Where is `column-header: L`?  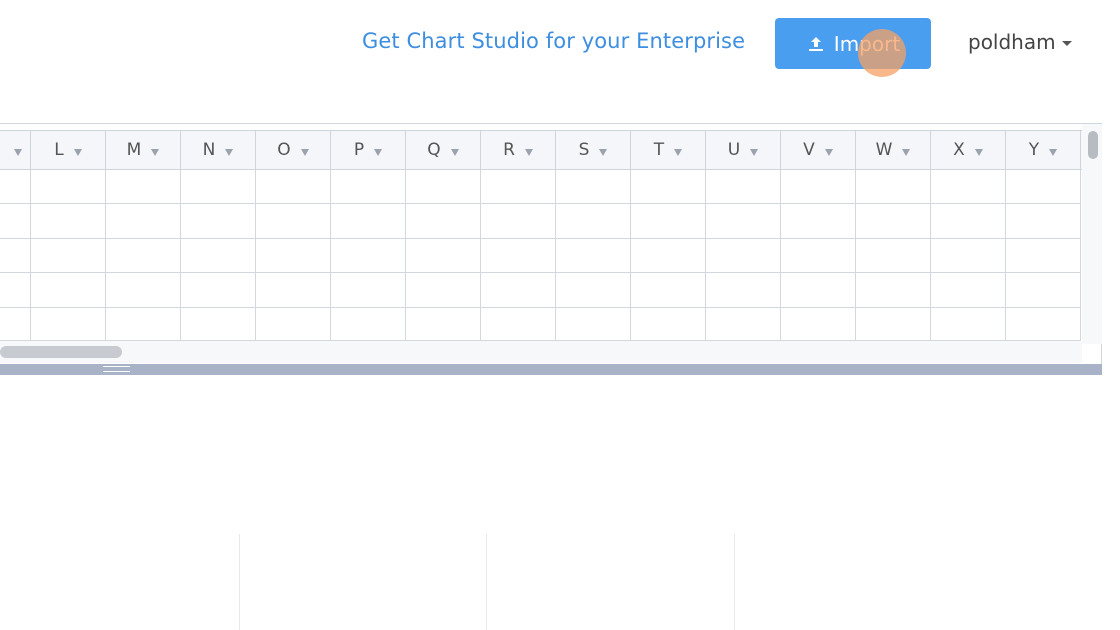 column-header: L is located at coordinates (68, 150).